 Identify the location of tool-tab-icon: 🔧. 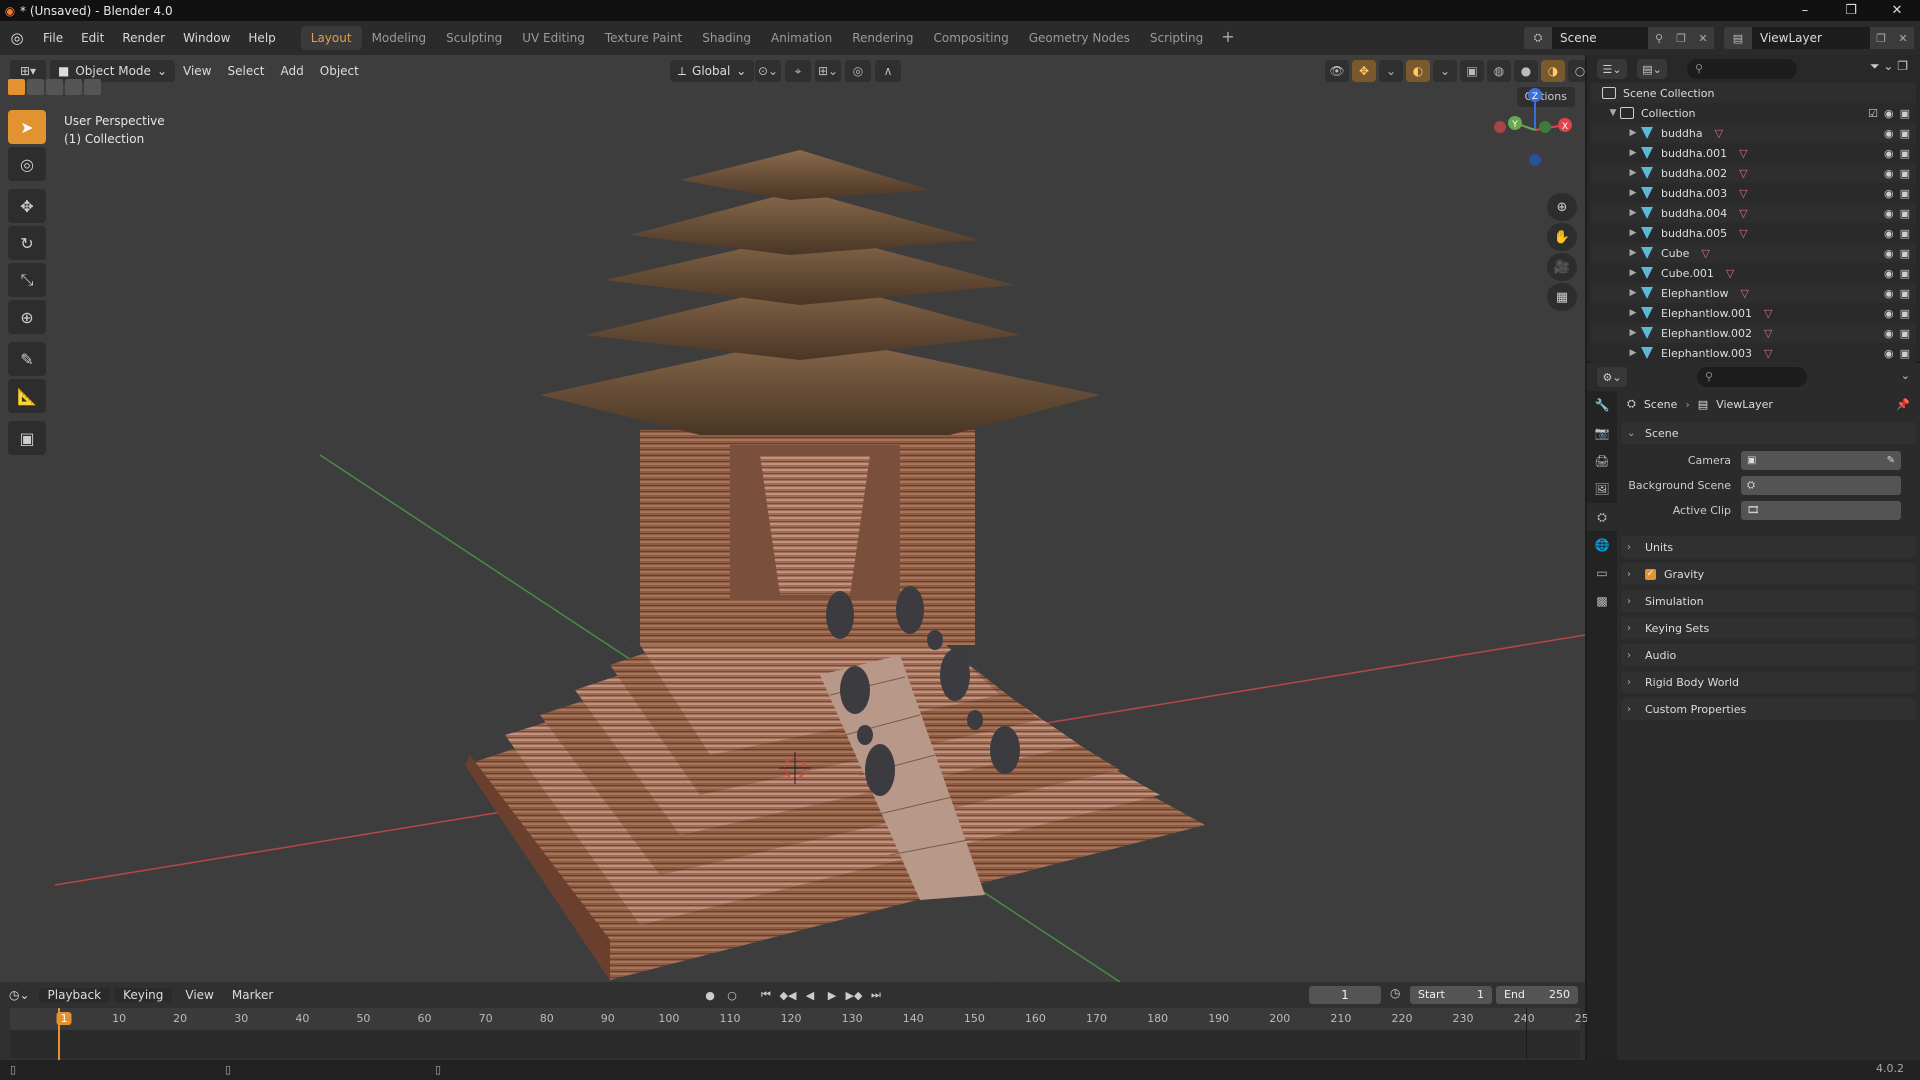
(1602, 405).